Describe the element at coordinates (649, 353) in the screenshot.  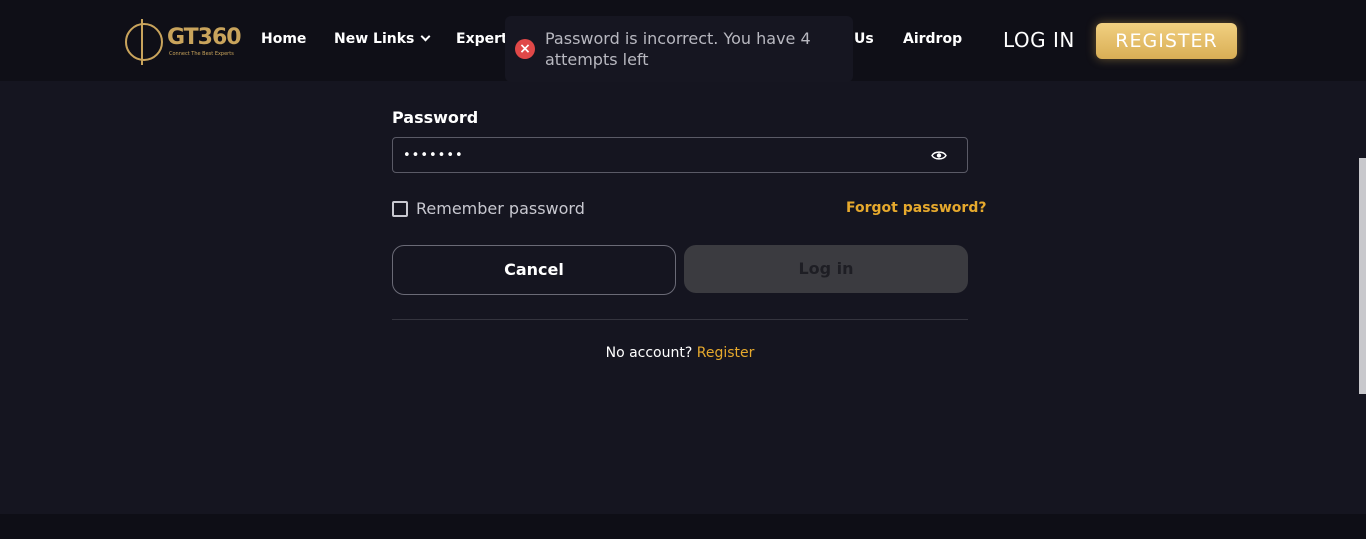
I see `no-account-text: No account?` at that location.